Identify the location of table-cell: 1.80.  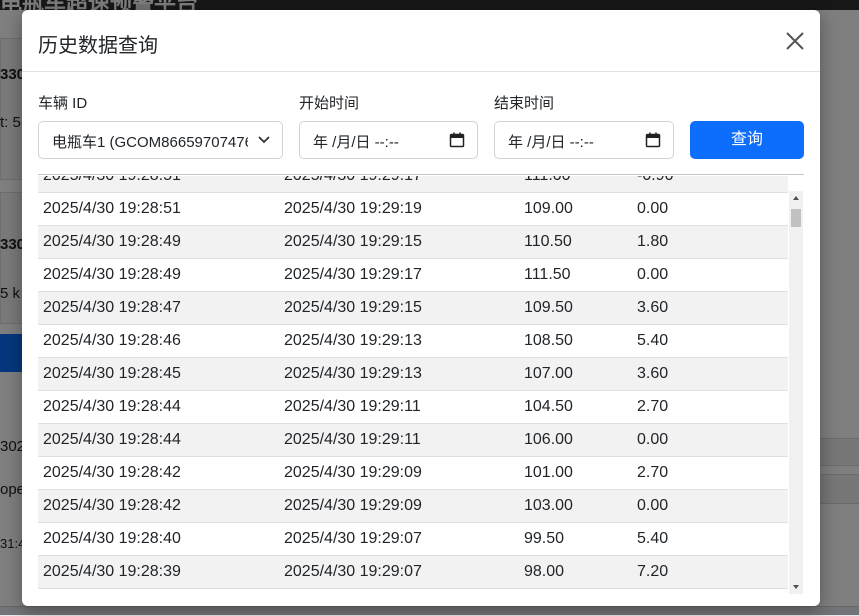
(653, 241).